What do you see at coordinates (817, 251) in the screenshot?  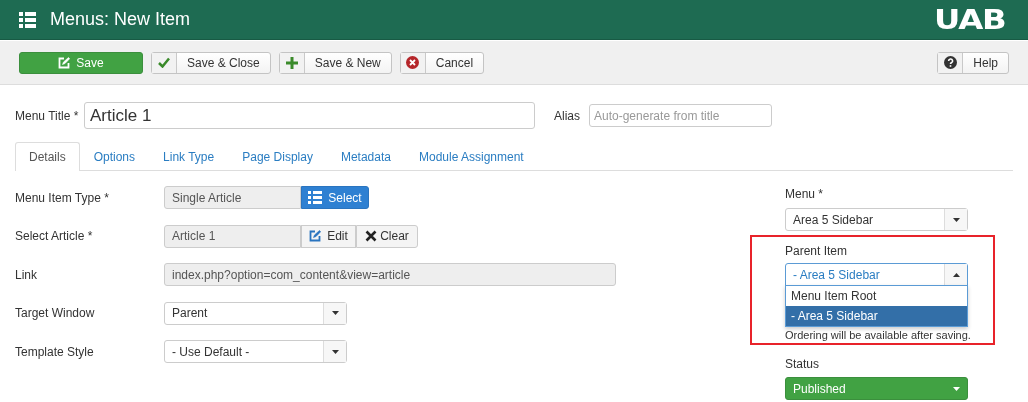 I see `field-label: Parent Item` at bounding box center [817, 251].